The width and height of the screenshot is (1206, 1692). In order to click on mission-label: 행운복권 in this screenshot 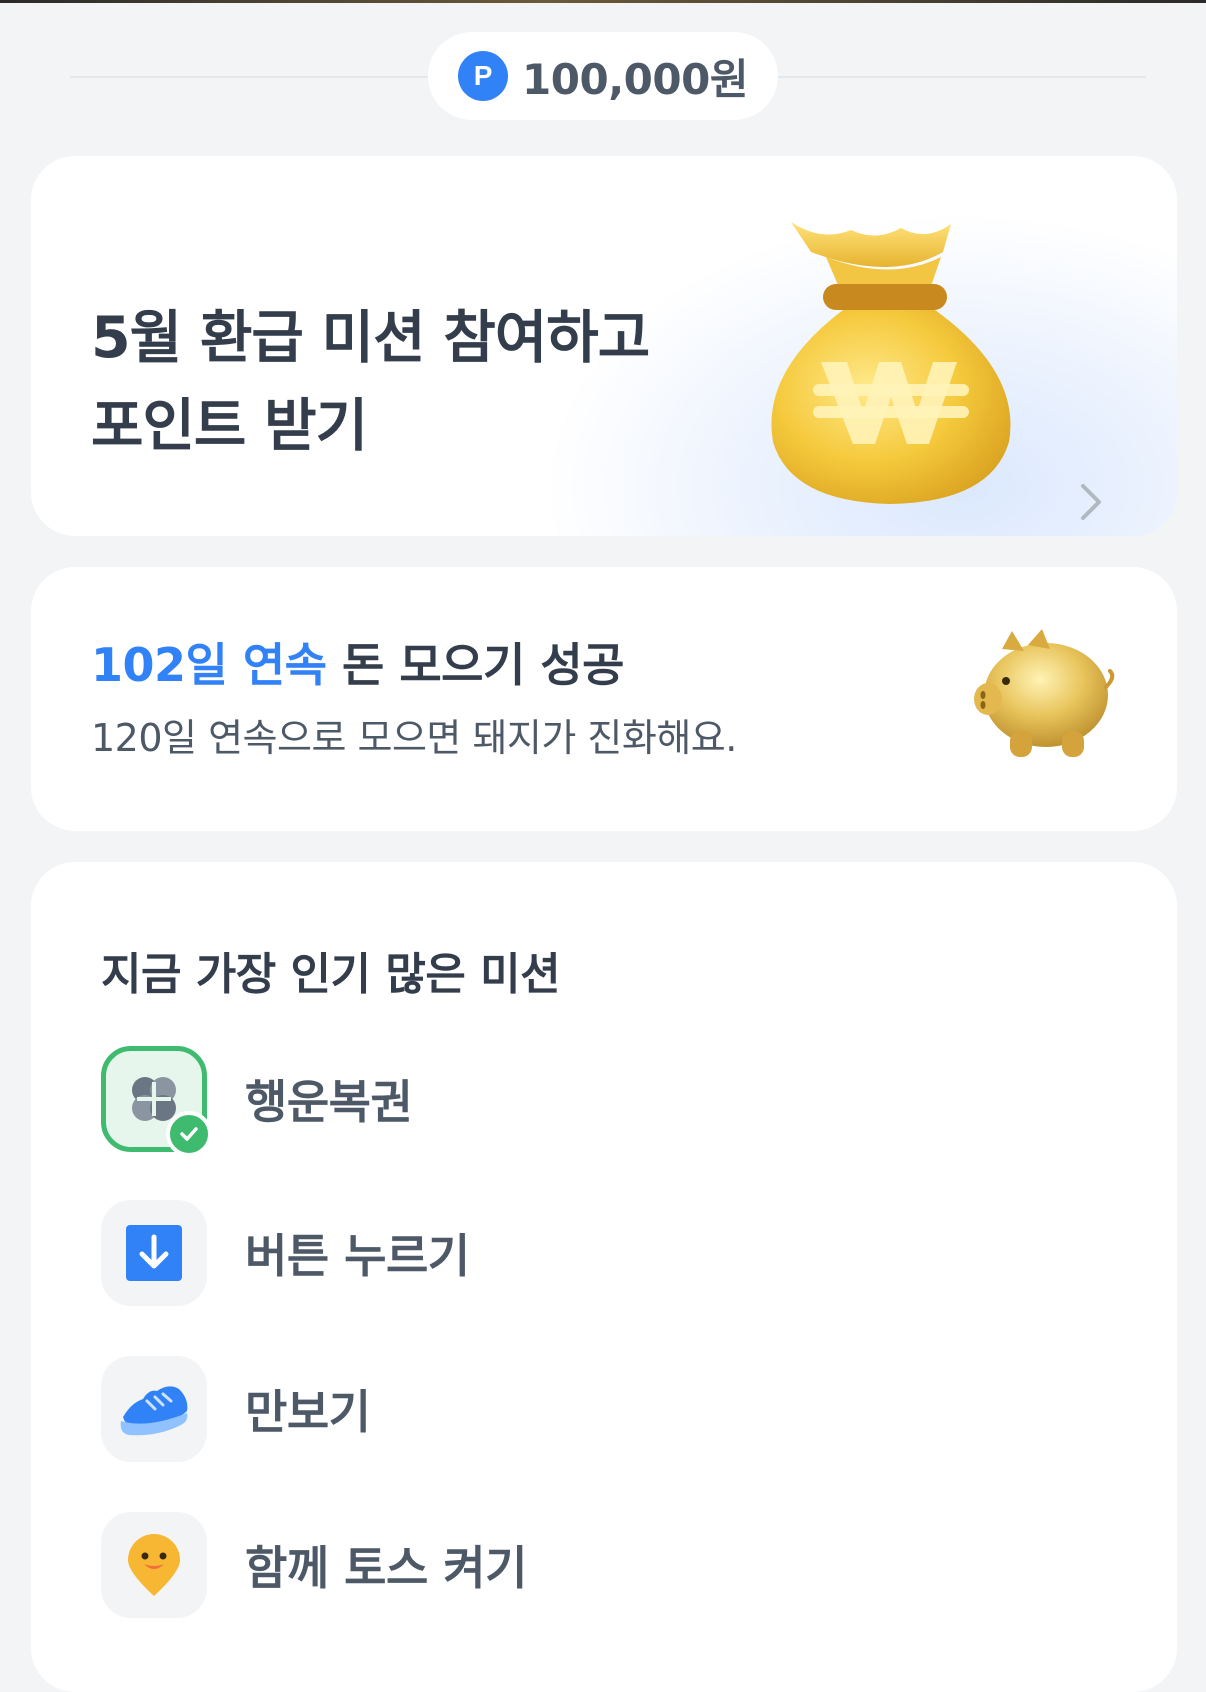, I will do `click(329, 1102)`.